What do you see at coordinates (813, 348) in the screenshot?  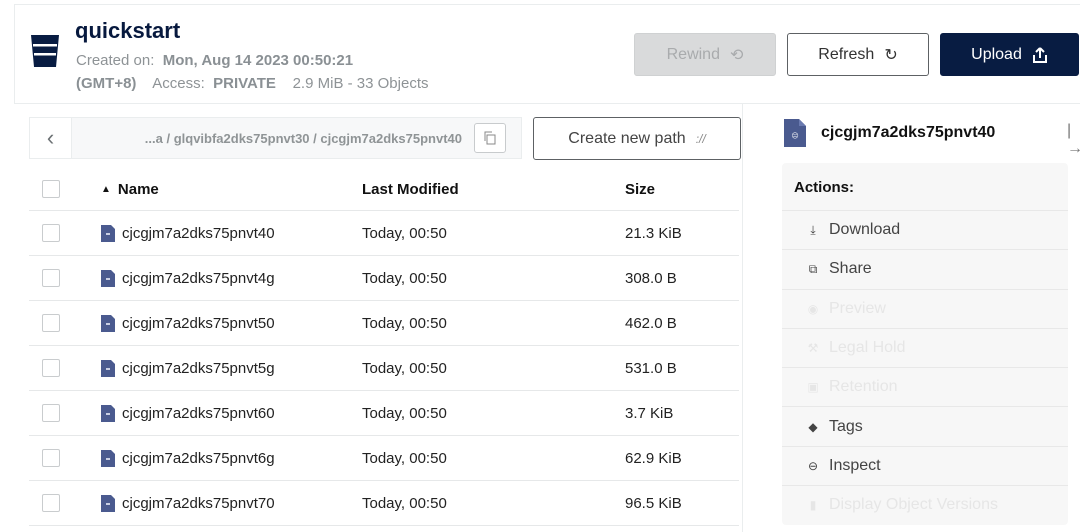 I see `gavel-icon: ⚒` at bounding box center [813, 348].